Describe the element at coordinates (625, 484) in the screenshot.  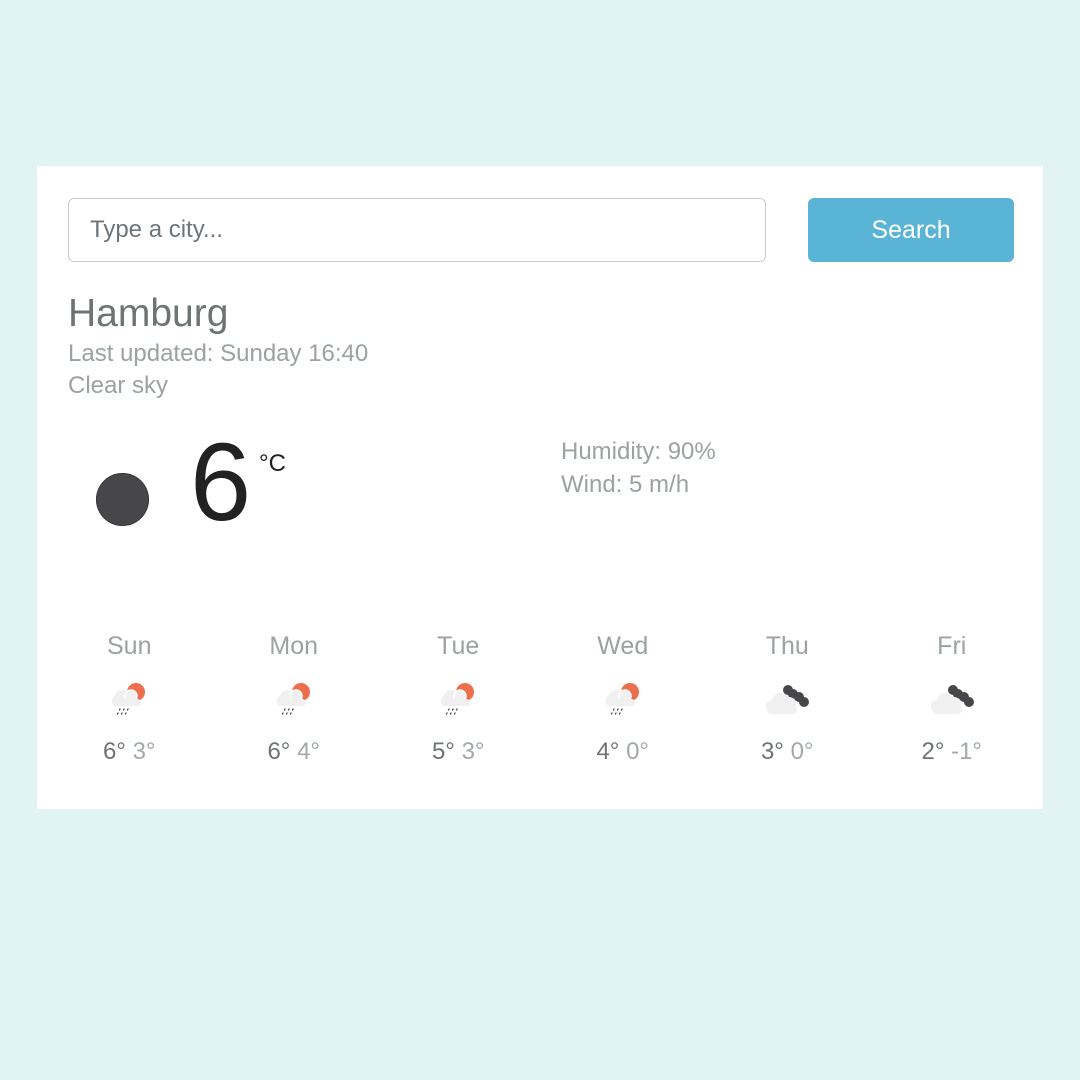
I see `wind: Wind: 5 m/h` at that location.